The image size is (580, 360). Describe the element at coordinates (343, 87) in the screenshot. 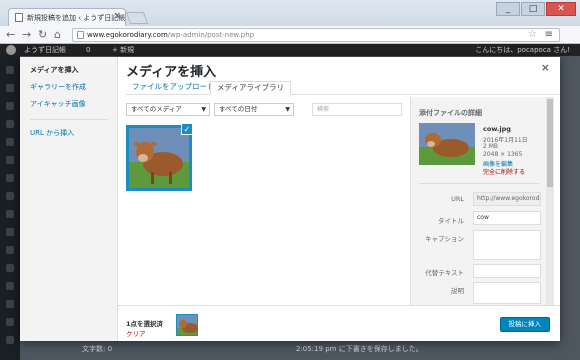

I see `media-router-tabs: ファイルをアップロード メディアライブラリ` at that location.